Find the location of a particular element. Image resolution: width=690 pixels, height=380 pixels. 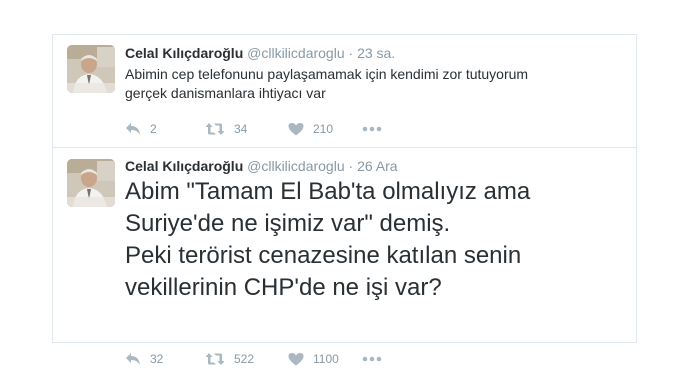

reply-button: 2 is located at coordinates (141, 129).